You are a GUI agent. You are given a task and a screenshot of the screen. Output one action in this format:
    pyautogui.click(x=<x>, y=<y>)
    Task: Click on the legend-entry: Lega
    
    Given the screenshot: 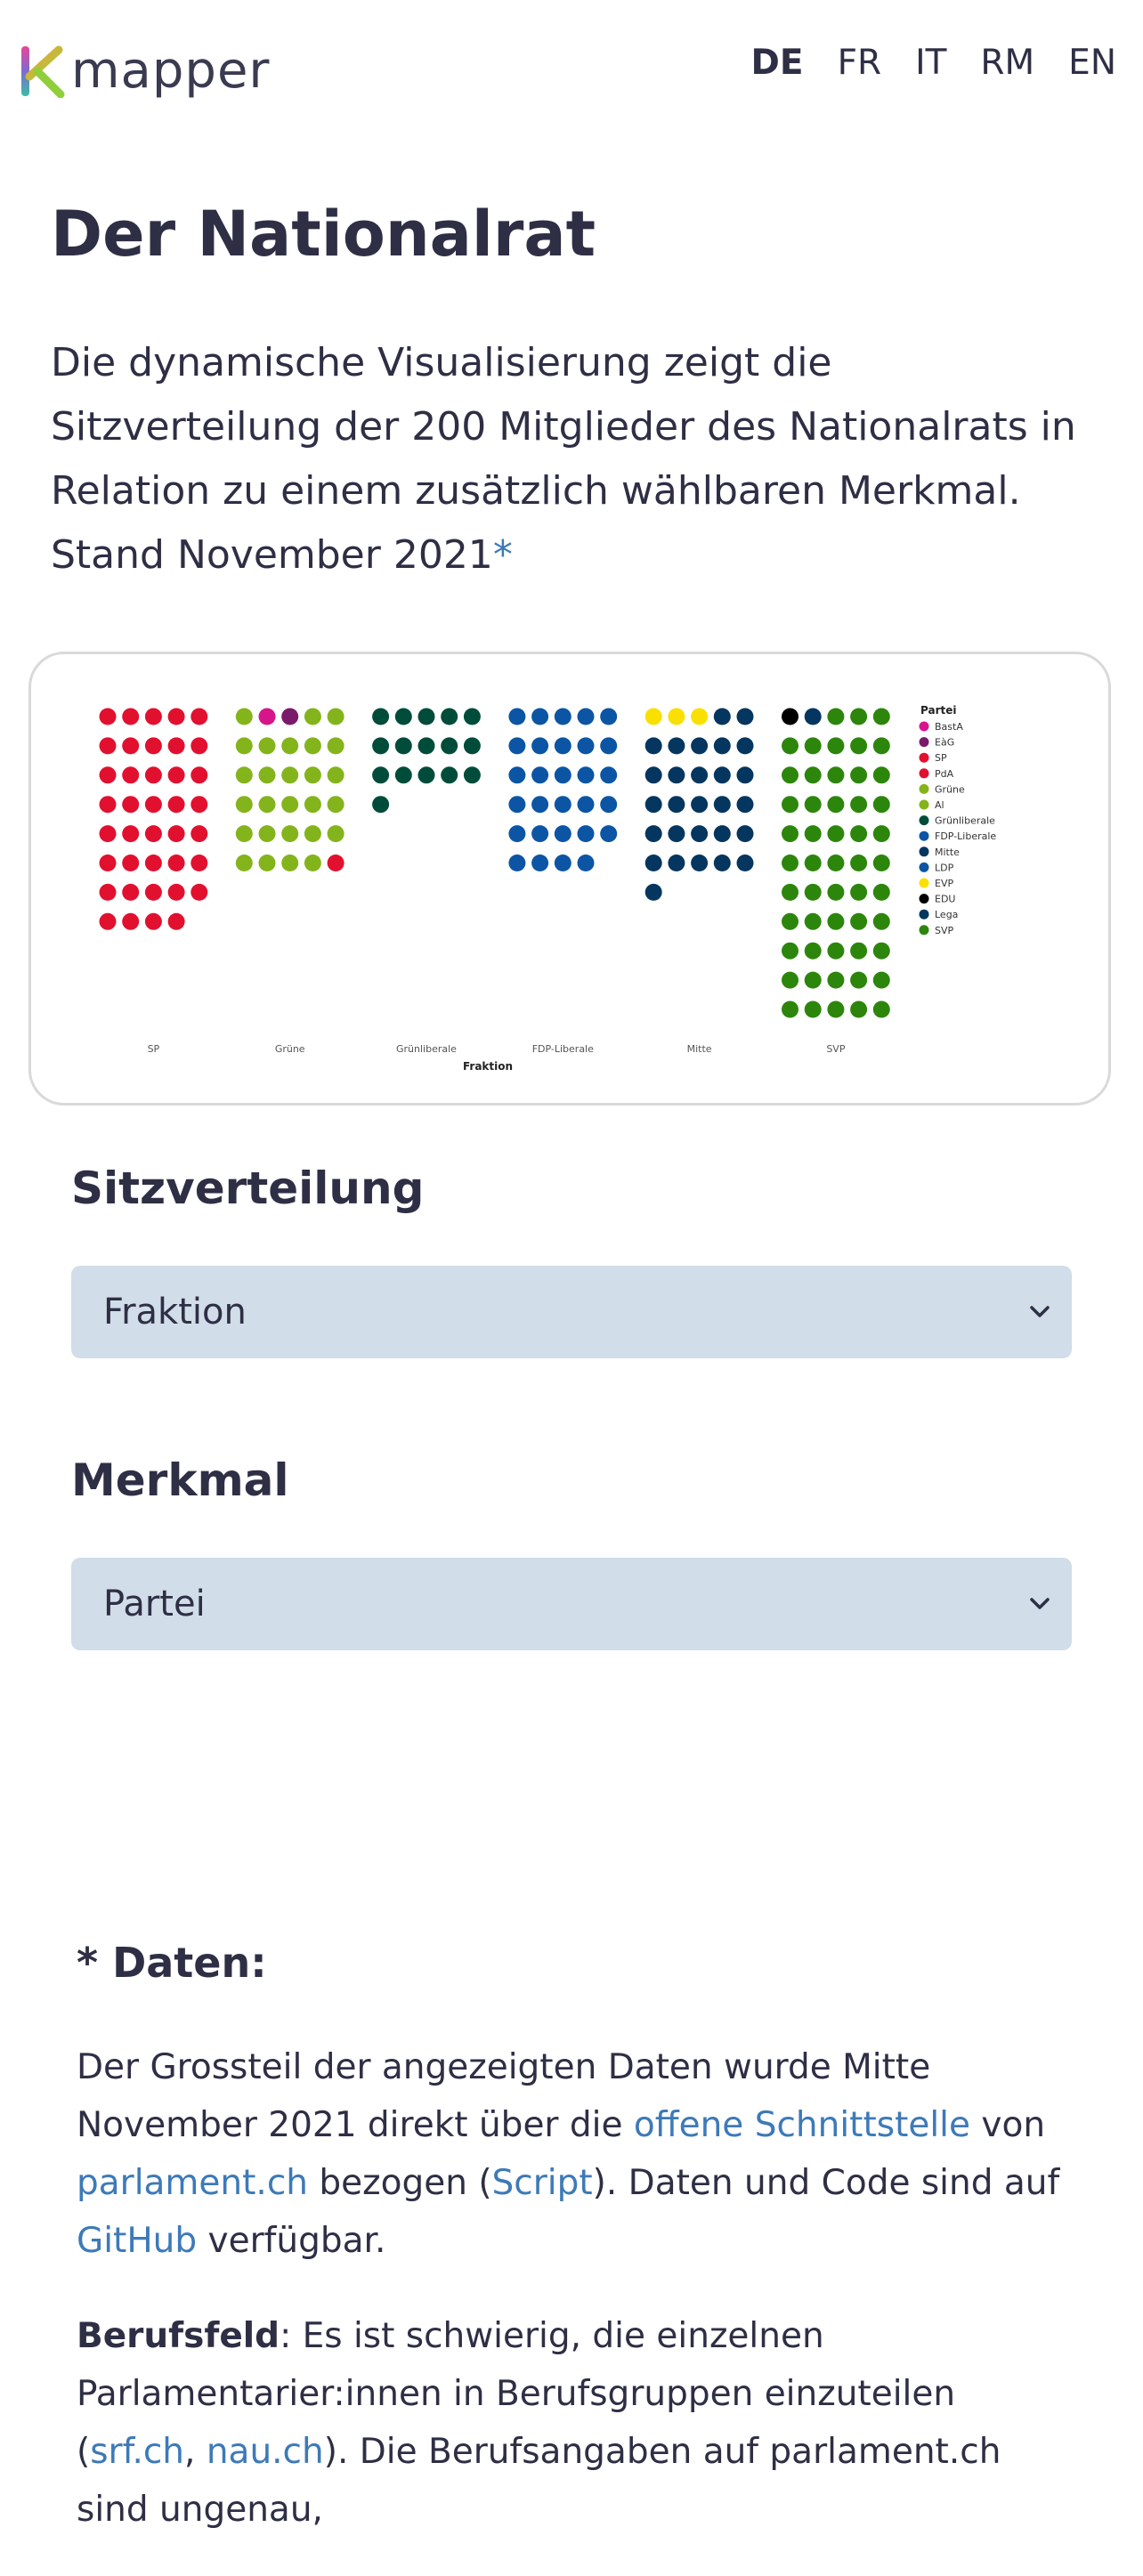 What is the action you would take?
    pyautogui.click(x=946, y=915)
    